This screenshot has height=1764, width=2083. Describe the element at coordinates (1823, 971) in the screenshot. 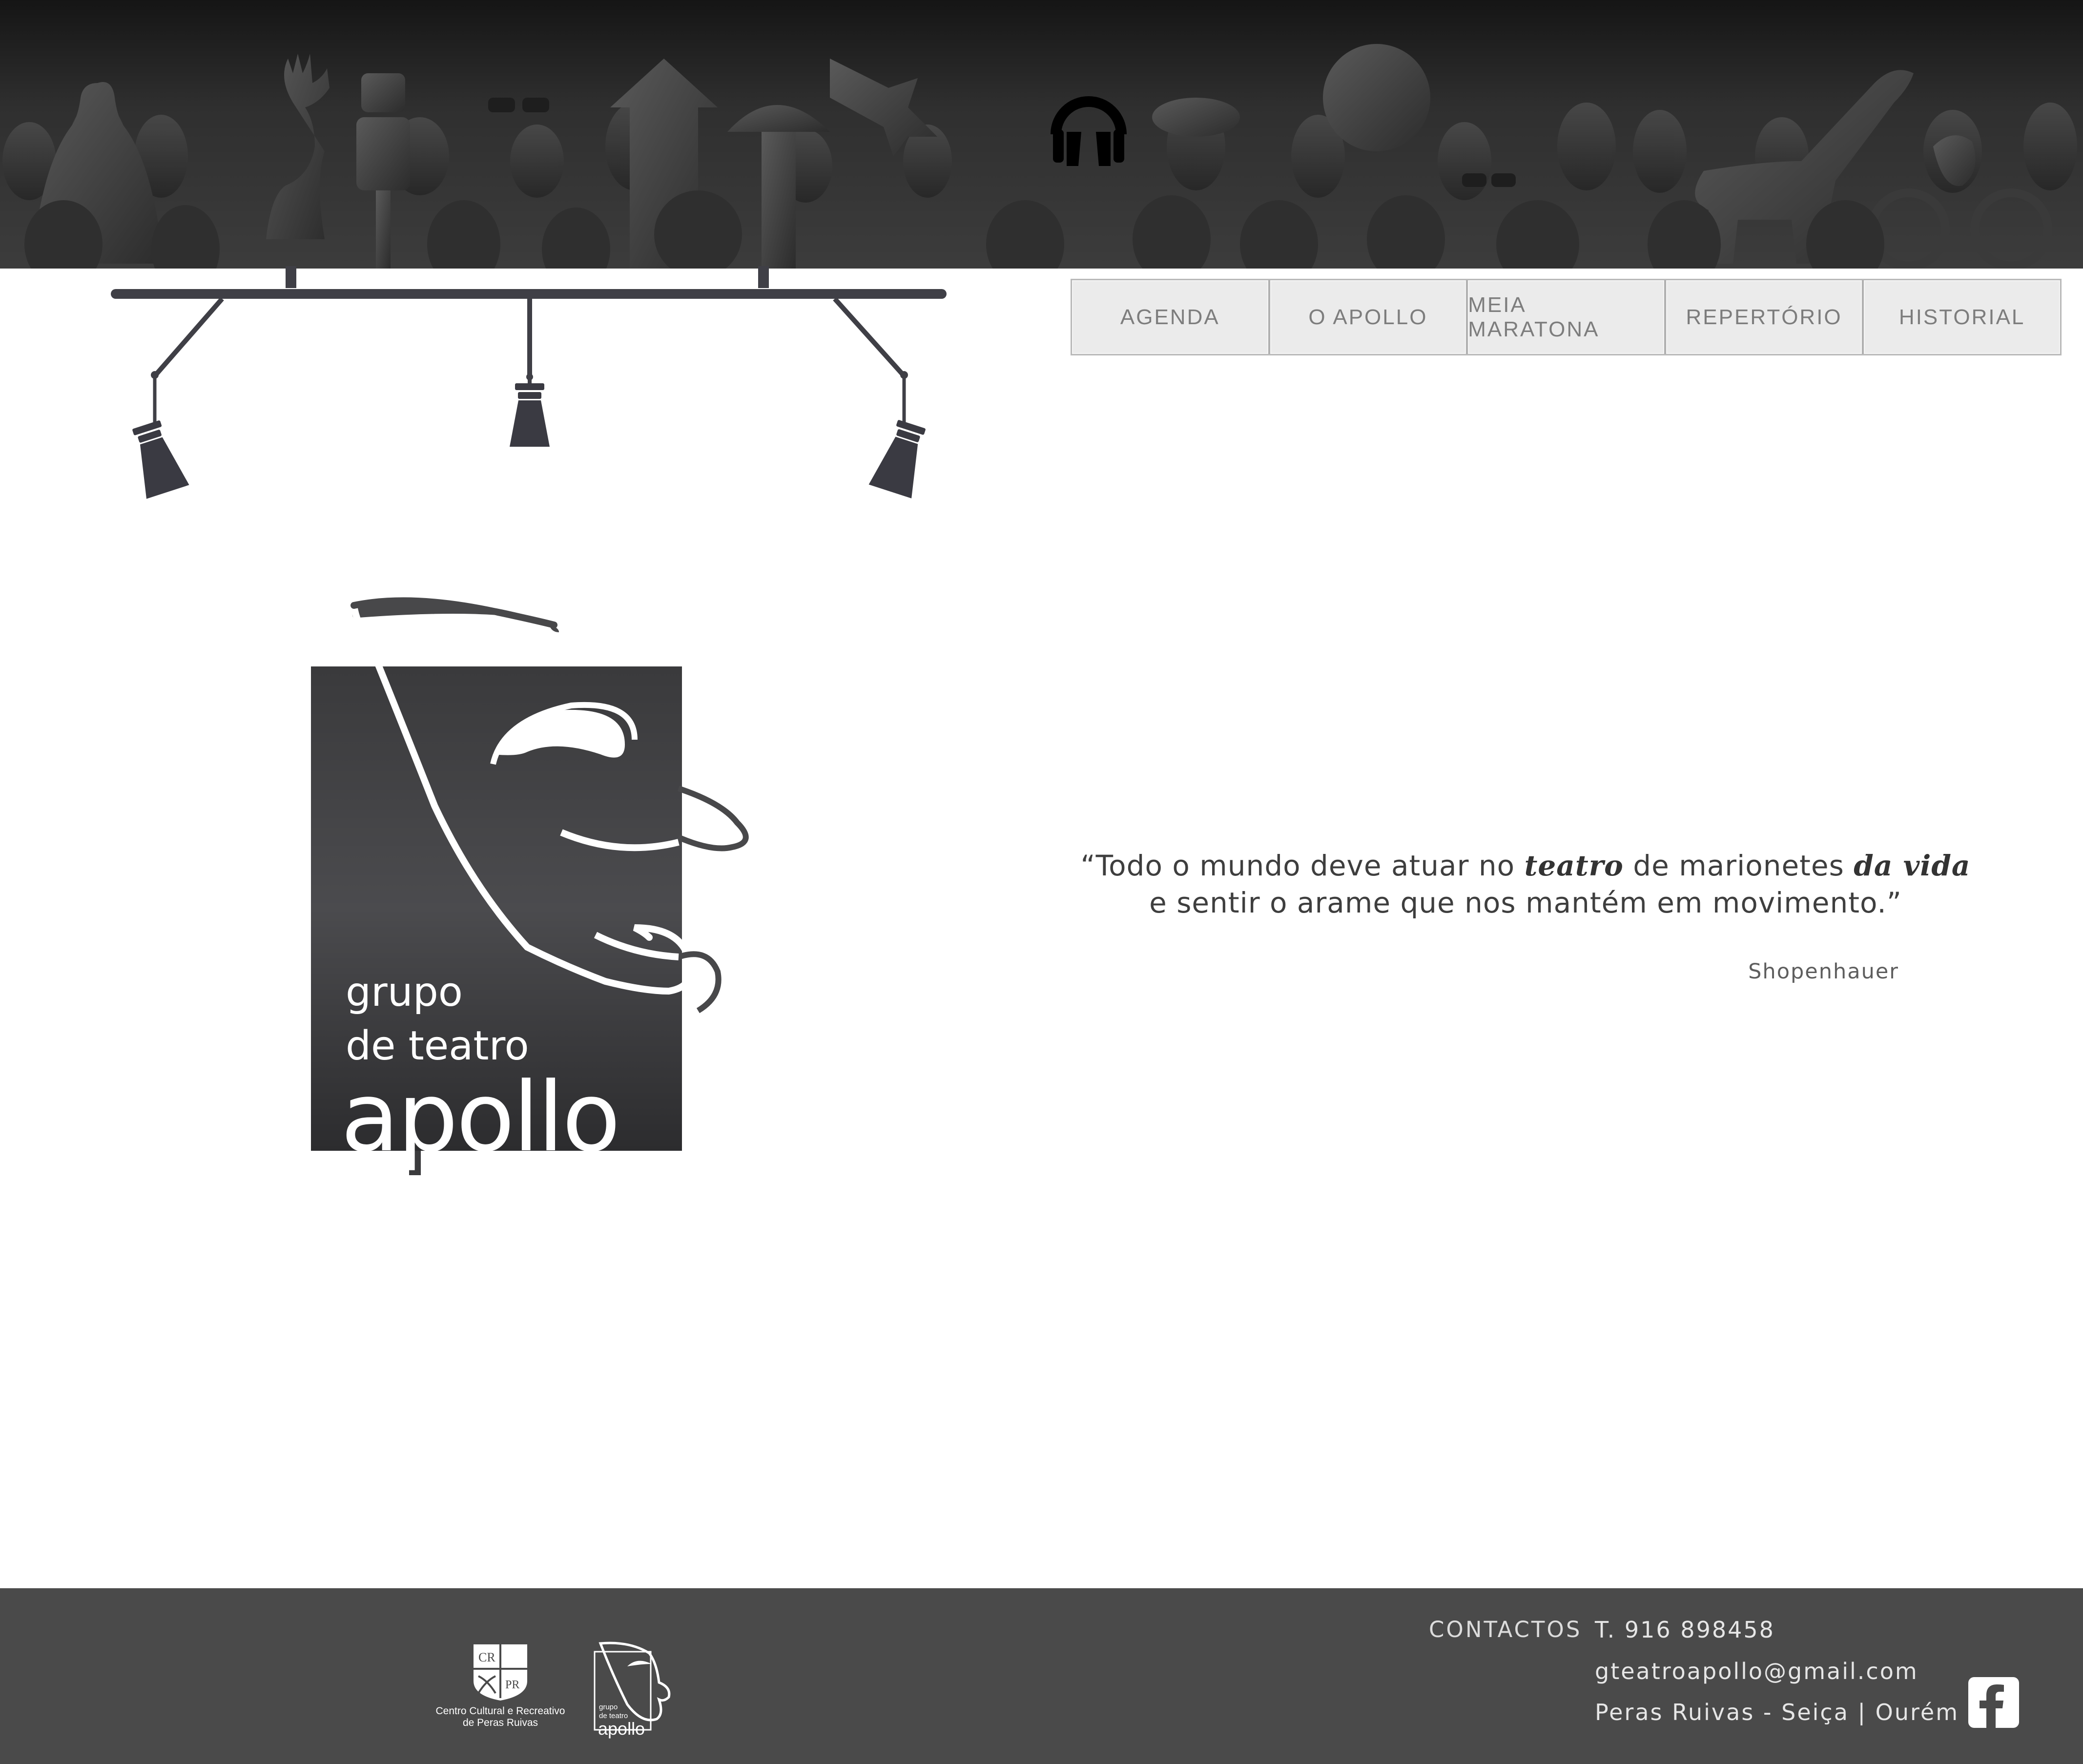

I see `quote-author: Shopenhauer` at that location.